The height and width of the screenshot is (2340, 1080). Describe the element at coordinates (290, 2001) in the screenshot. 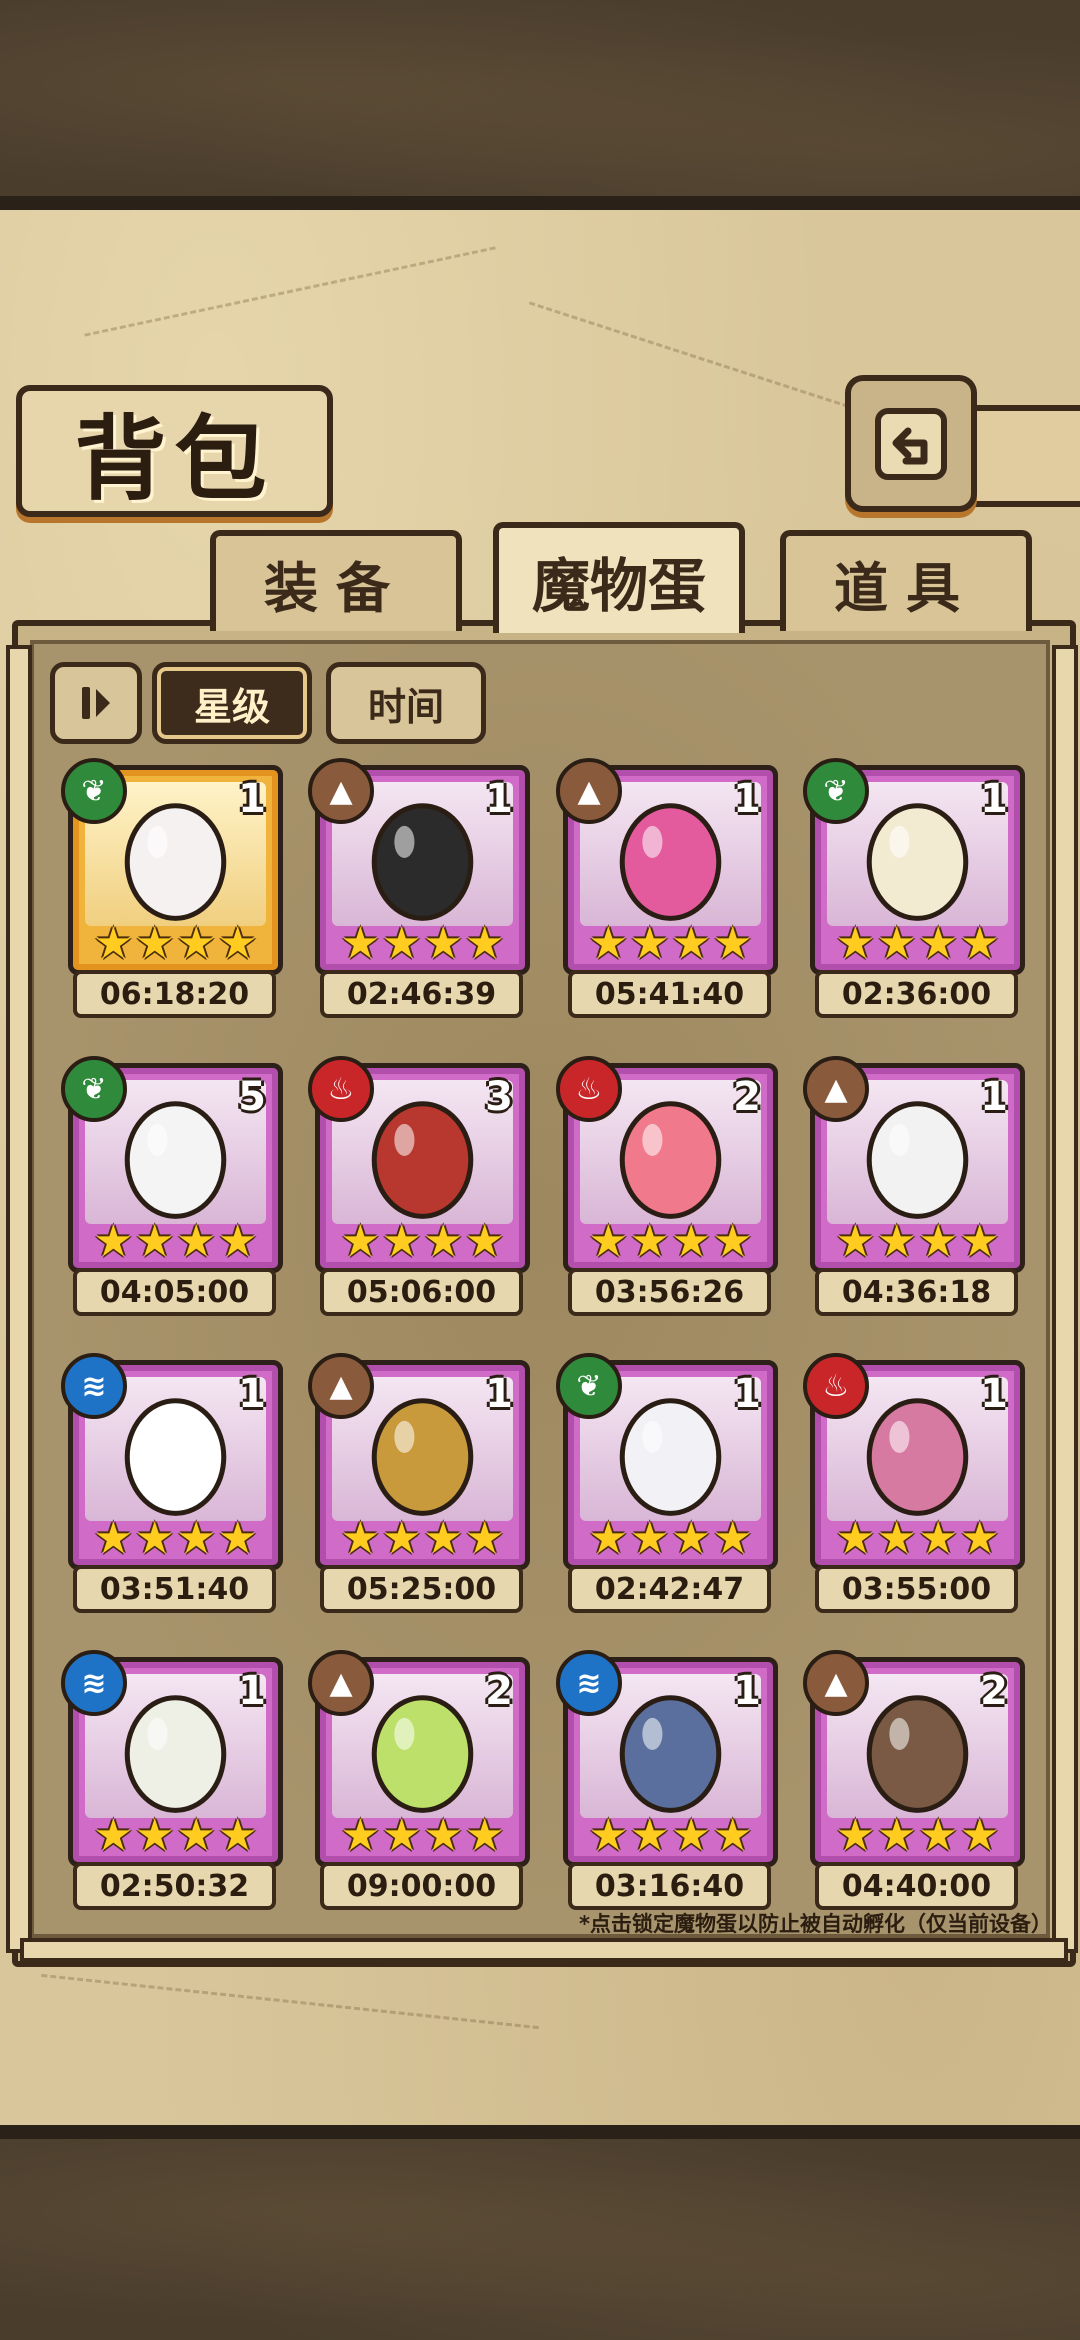

I see `map-route` at that location.